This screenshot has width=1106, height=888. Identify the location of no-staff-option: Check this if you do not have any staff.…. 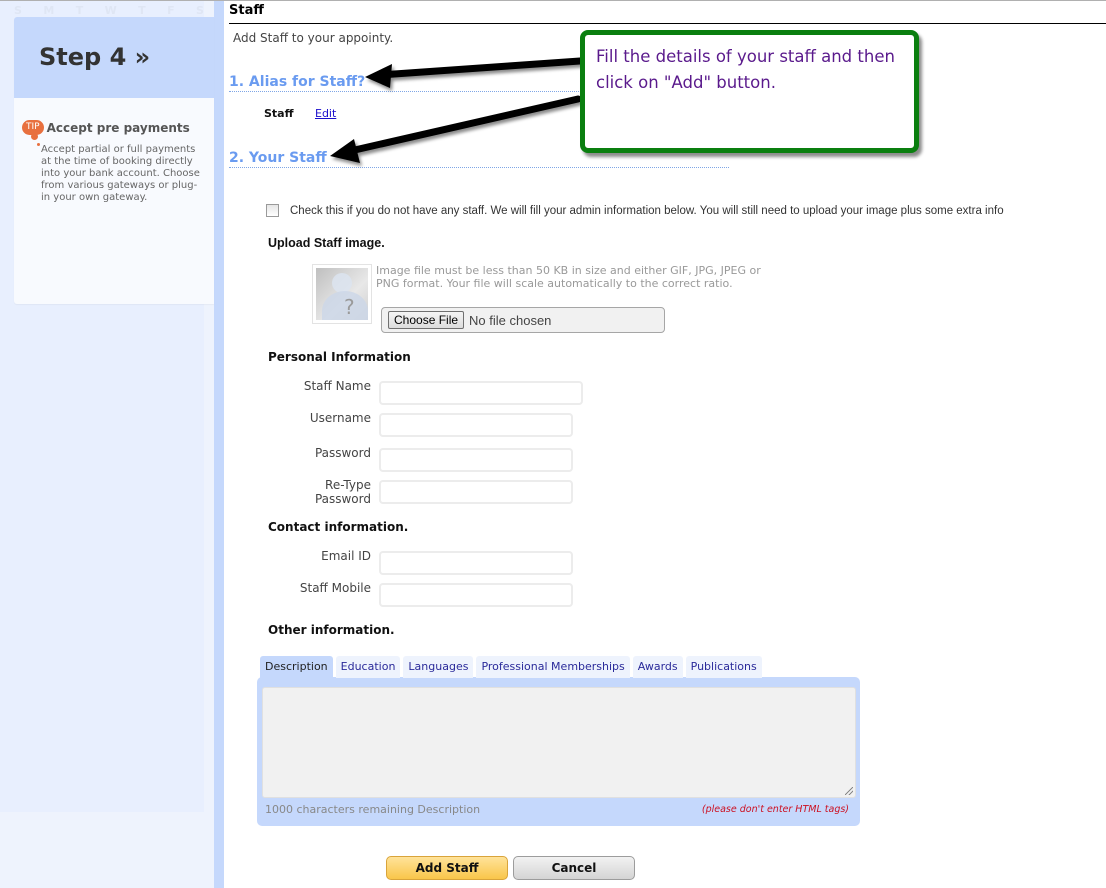
(635, 210).